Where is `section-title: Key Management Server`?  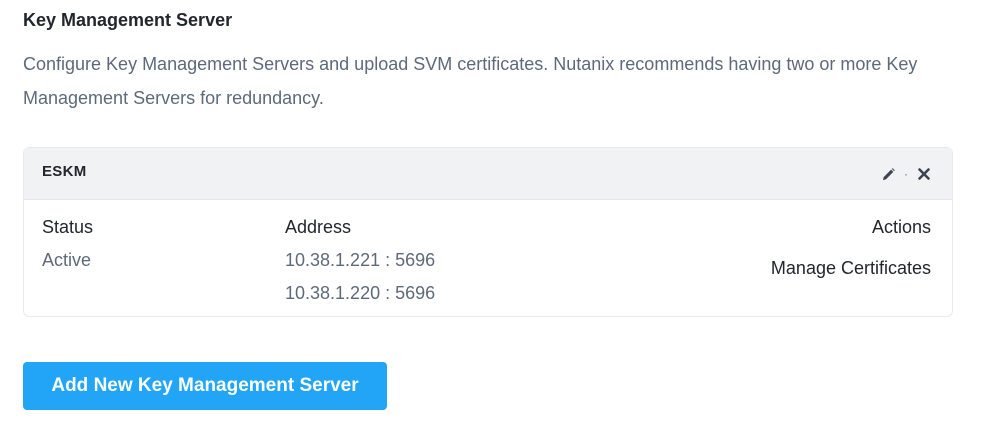 section-title: Key Management Server is located at coordinates (128, 20).